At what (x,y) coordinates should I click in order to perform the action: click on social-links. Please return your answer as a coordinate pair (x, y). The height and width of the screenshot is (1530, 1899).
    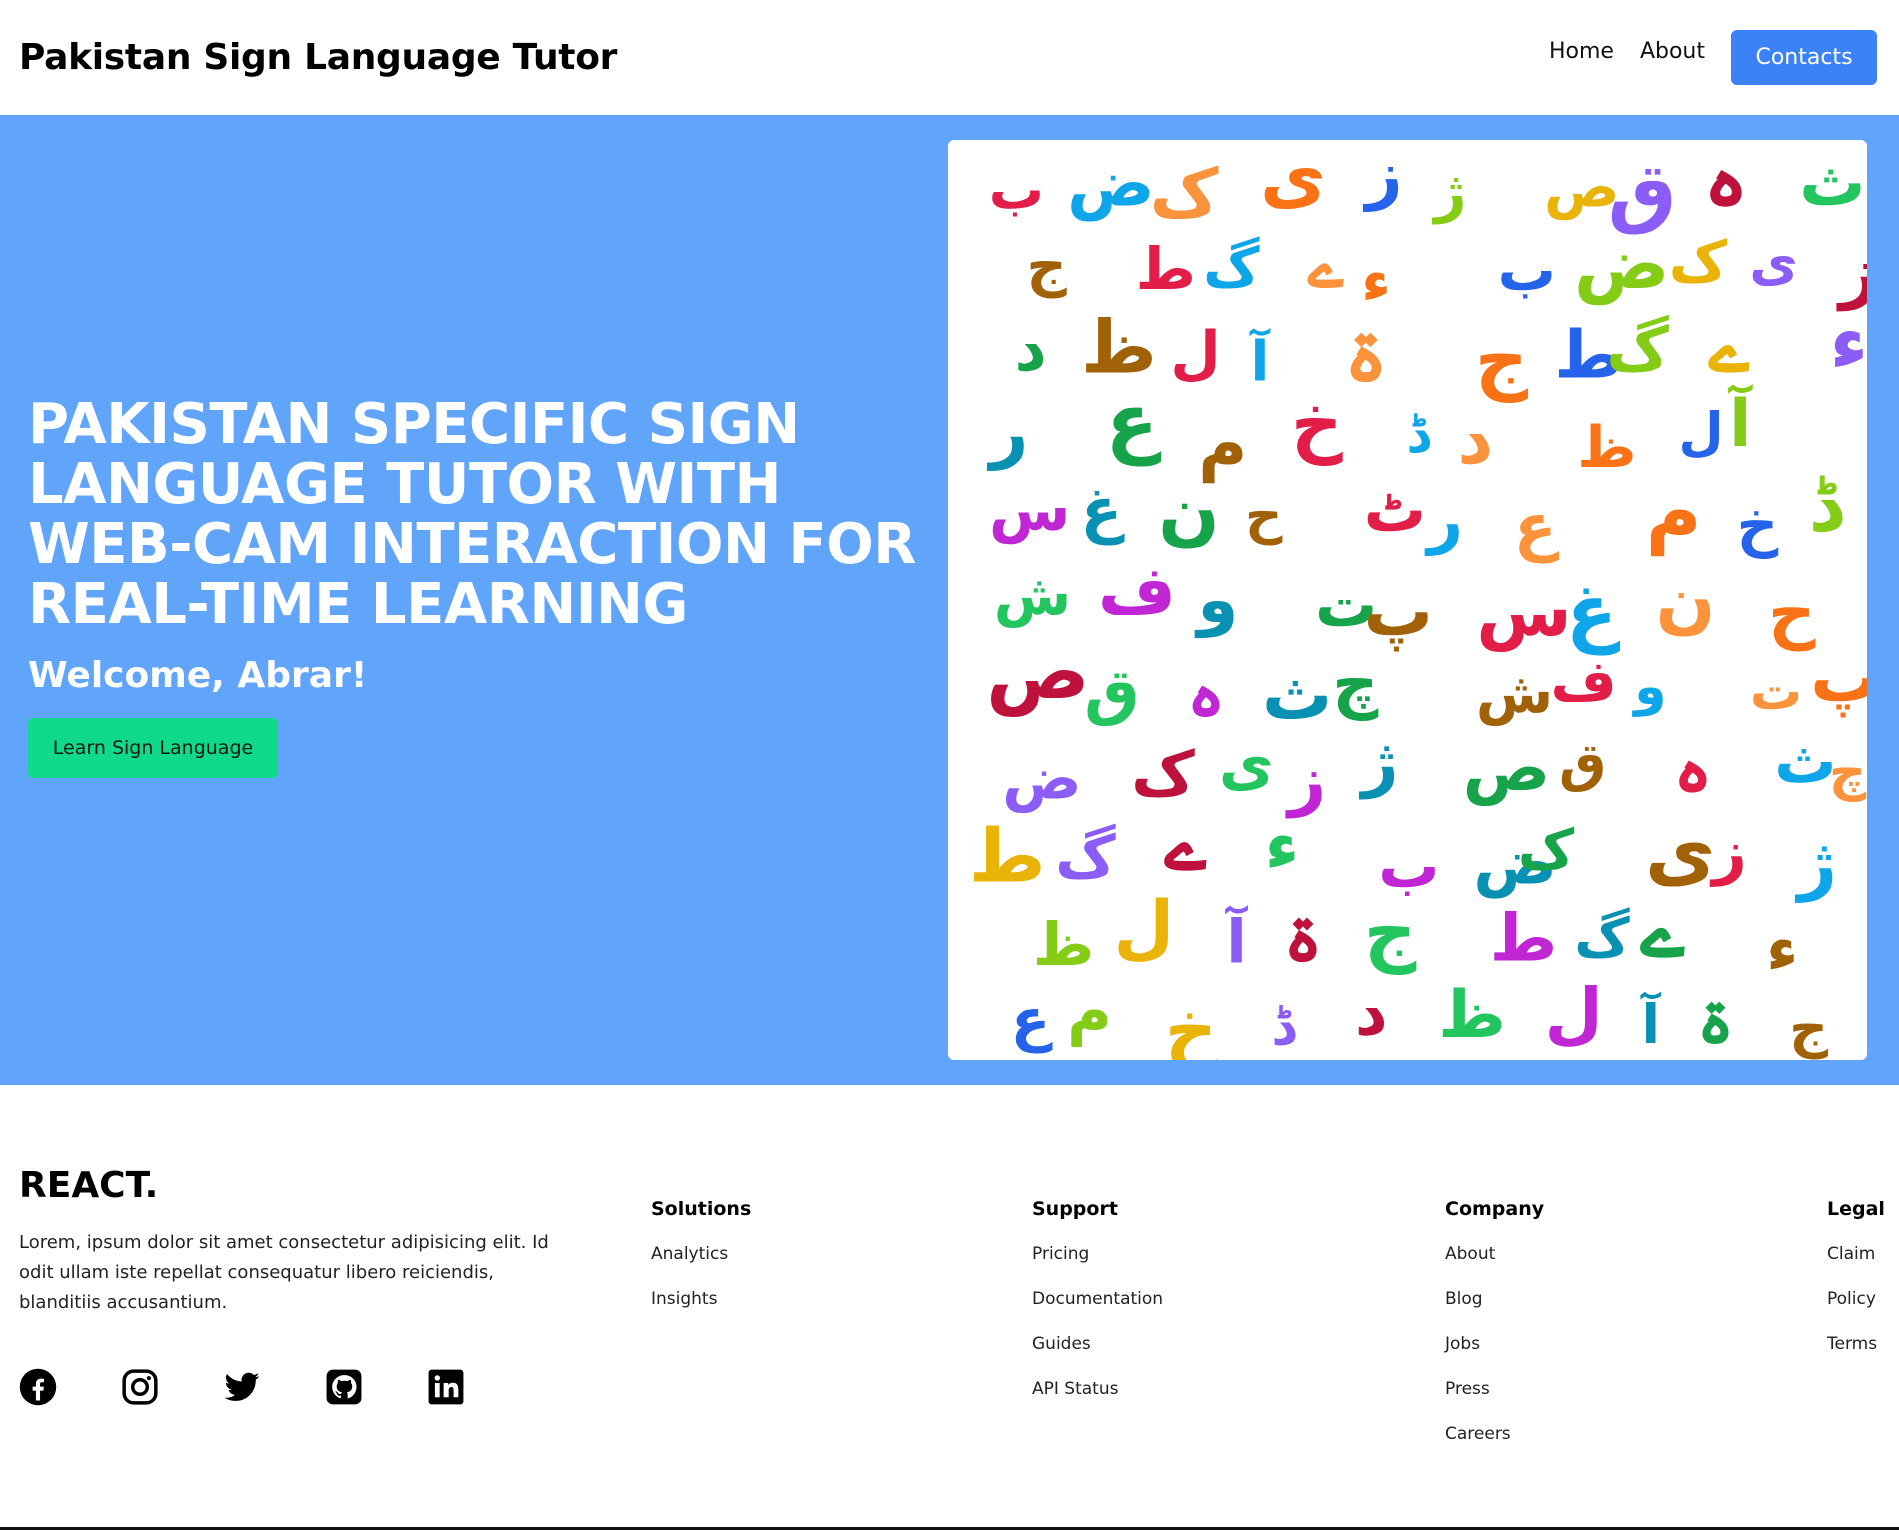
    Looking at the image, I should click on (274, 1387).